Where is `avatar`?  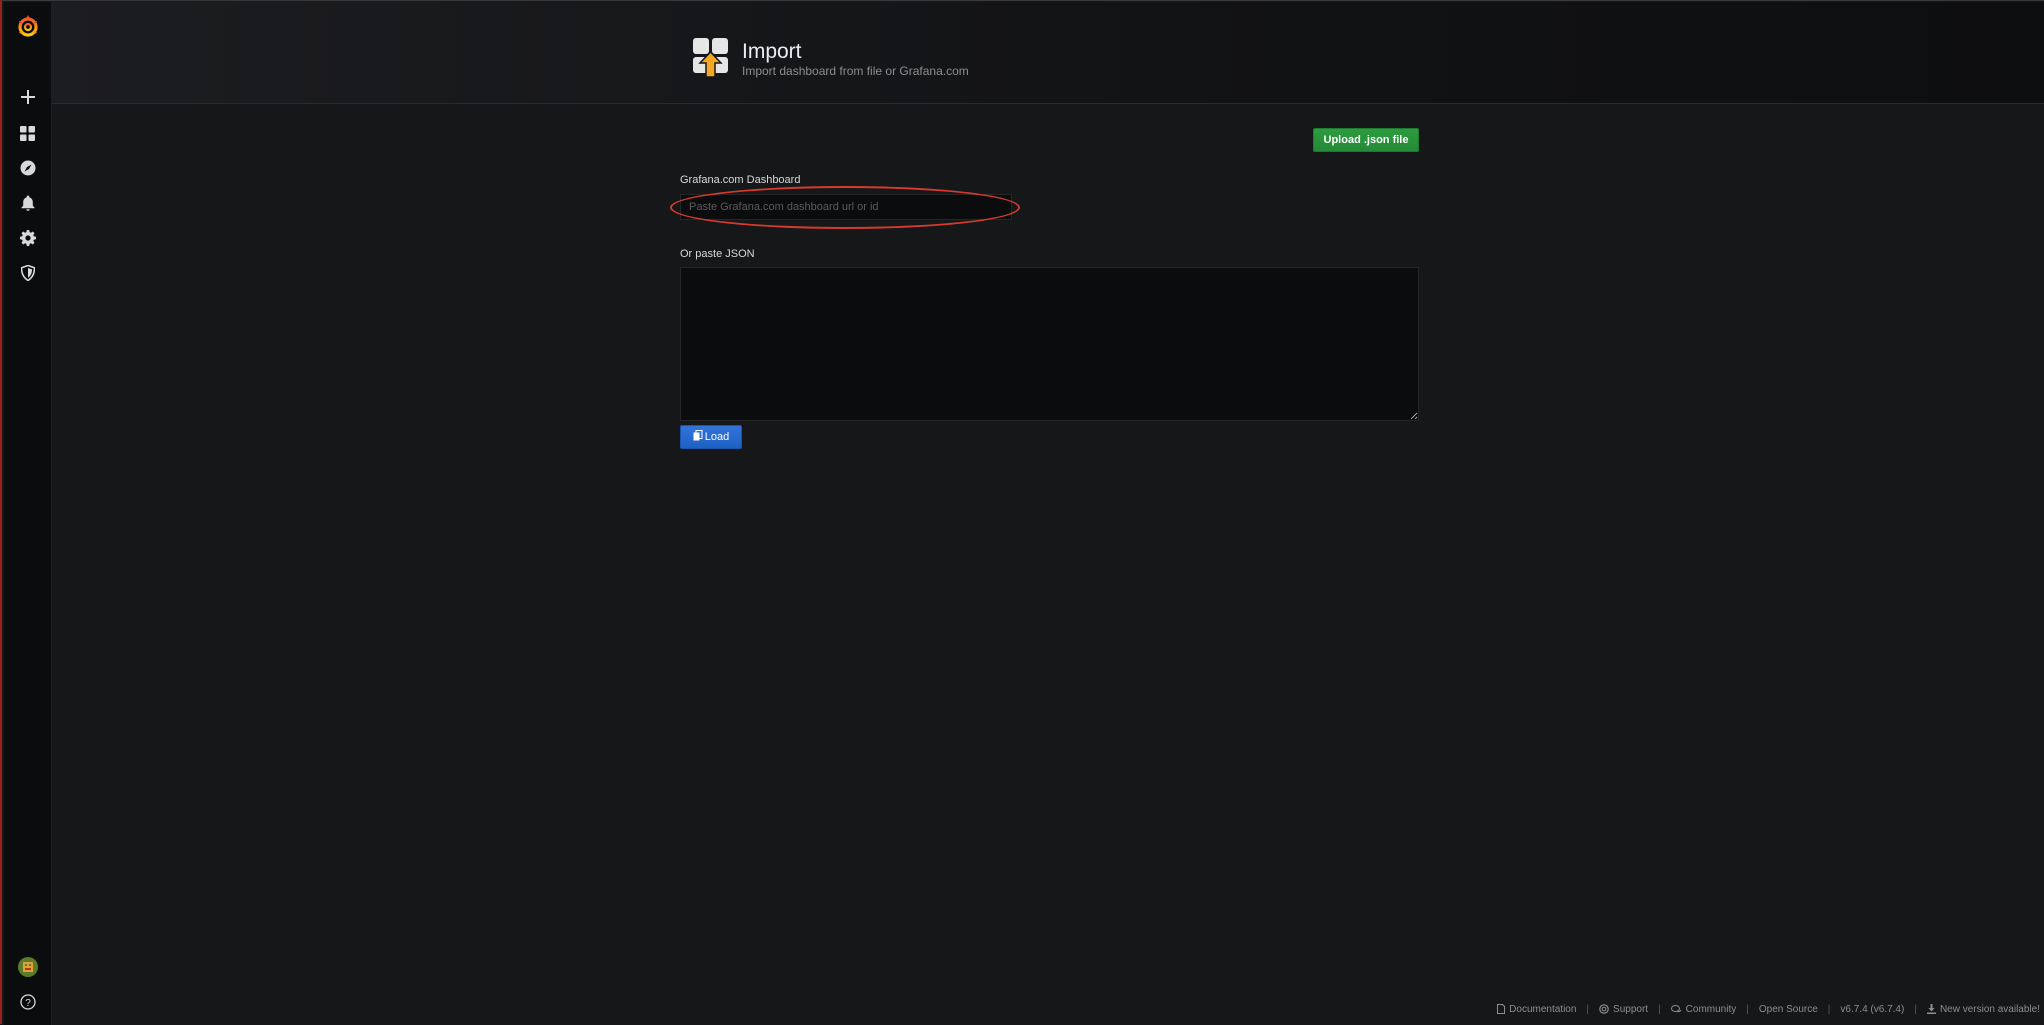
avatar is located at coordinates (27, 967).